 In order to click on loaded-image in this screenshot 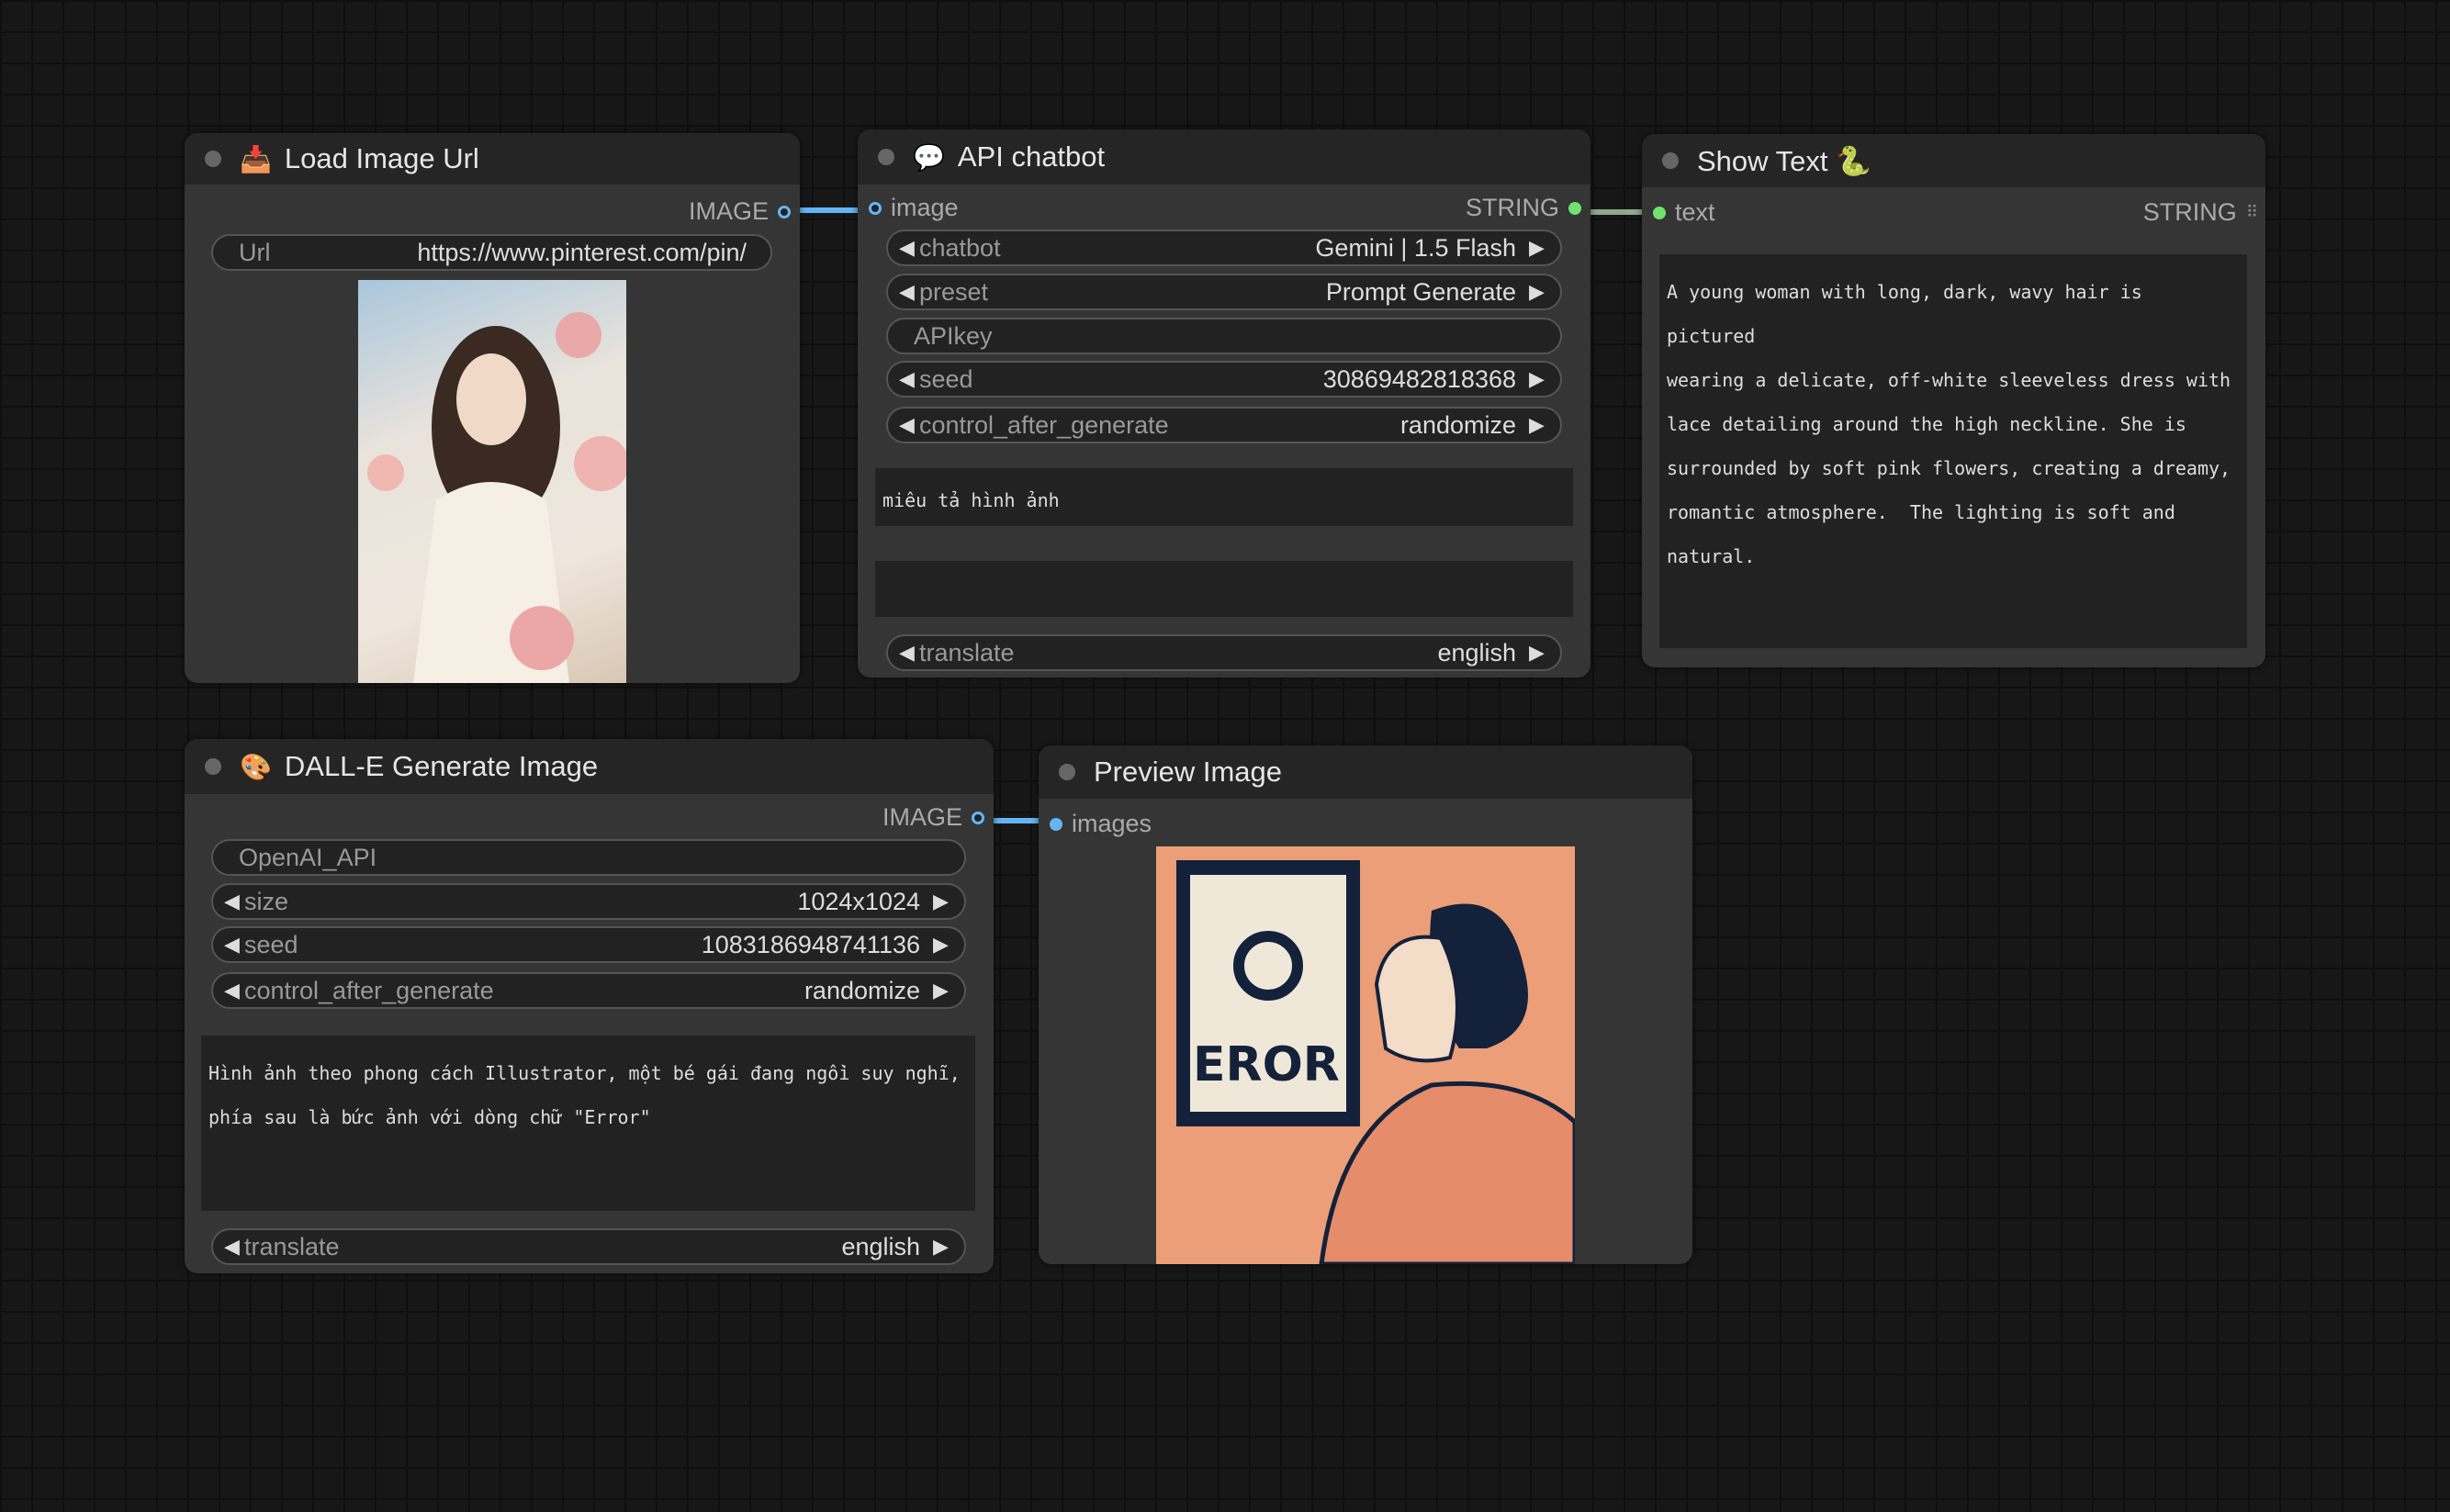, I will do `click(492, 481)`.